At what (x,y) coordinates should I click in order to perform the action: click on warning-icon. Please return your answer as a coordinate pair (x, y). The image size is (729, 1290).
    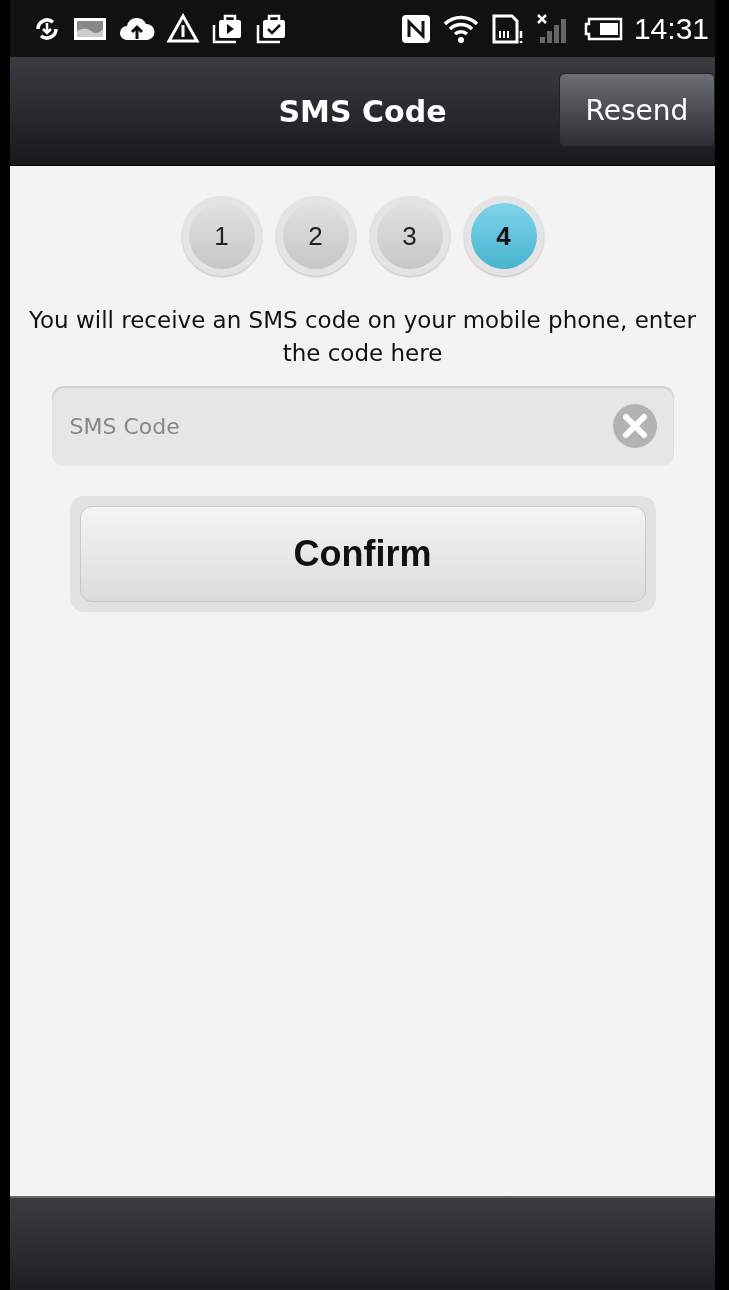
    Looking at the image, I should click on (183, 28).